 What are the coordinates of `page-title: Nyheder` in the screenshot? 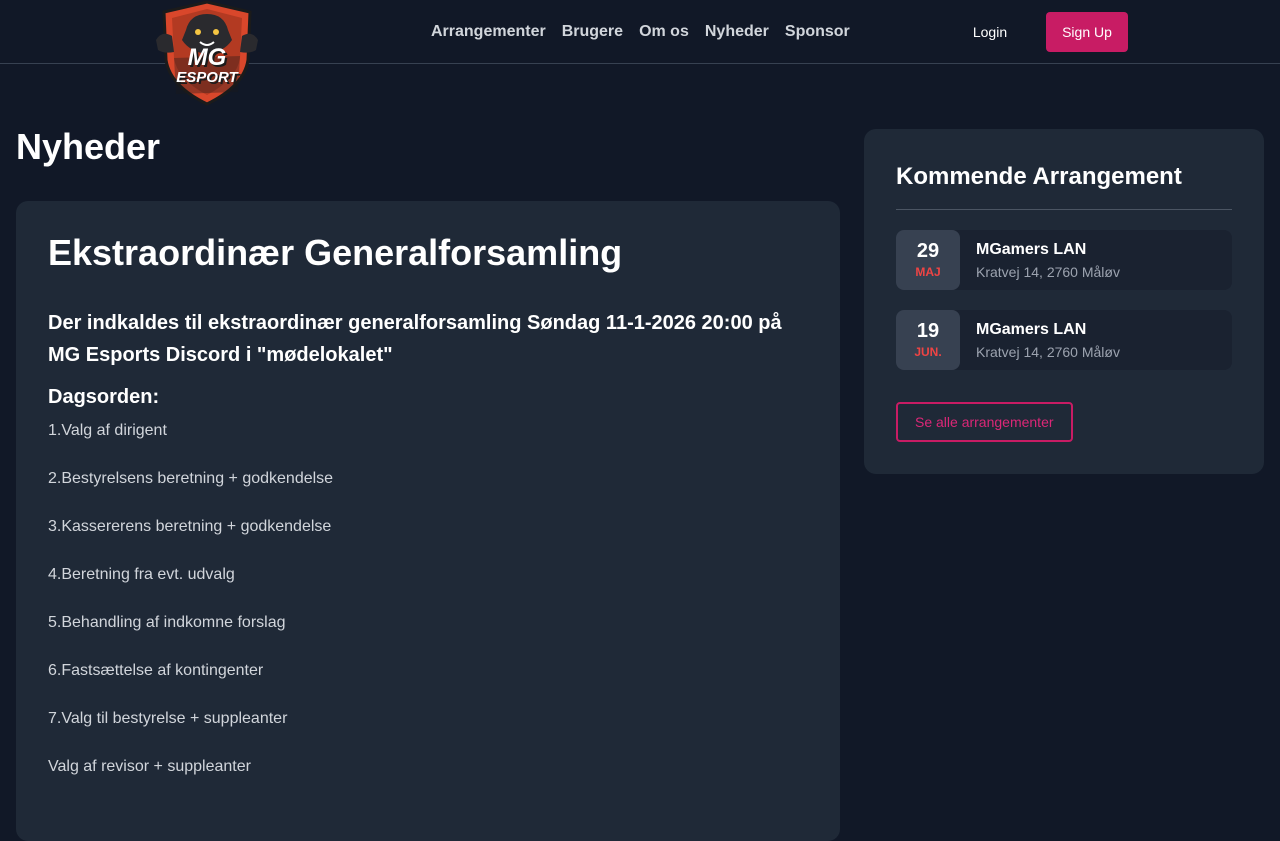 It's located at (88, 146).